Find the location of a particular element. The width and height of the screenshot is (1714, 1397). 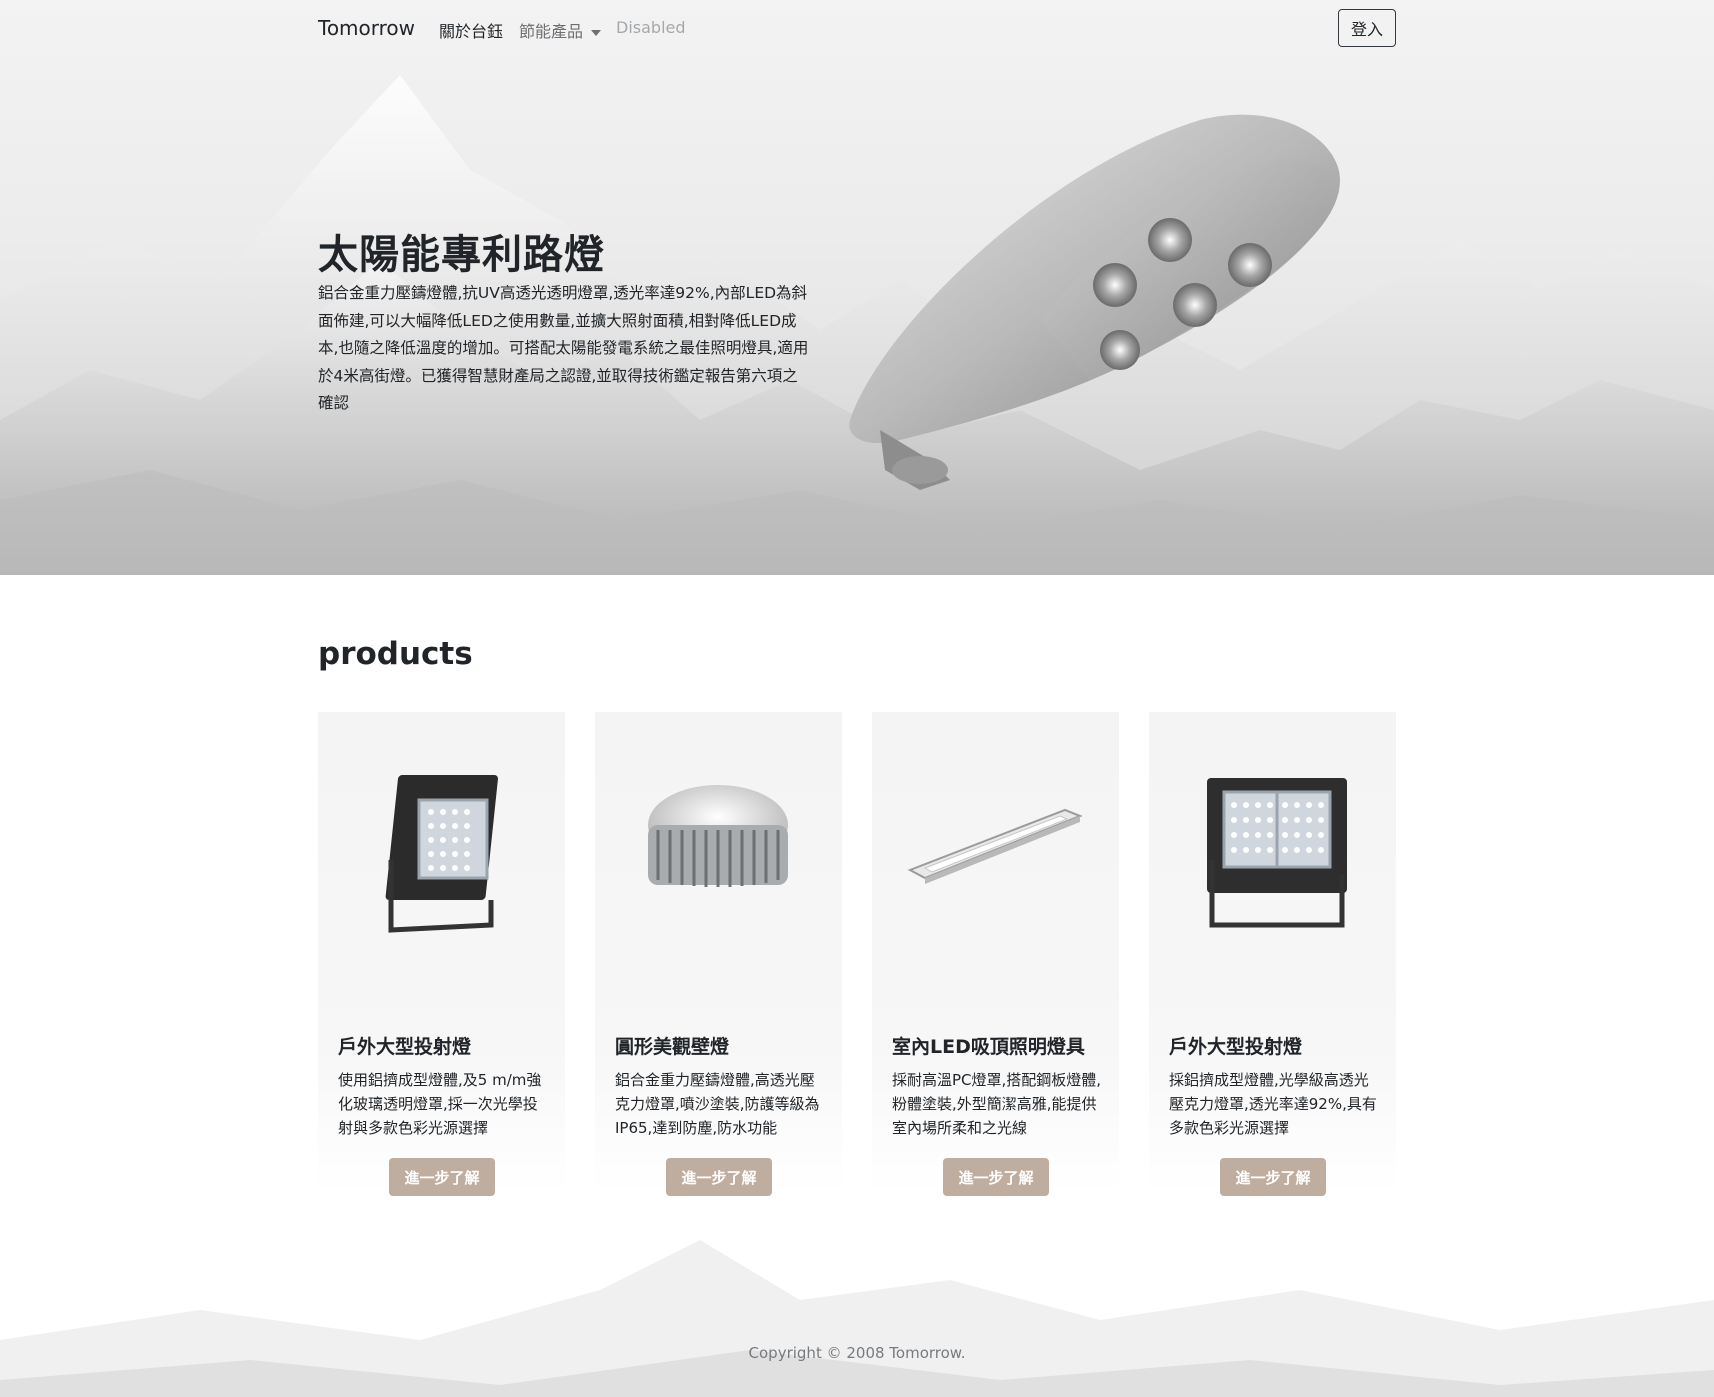

nav-dropdown-products: 節能產品 is located at coordinates (560, 30).